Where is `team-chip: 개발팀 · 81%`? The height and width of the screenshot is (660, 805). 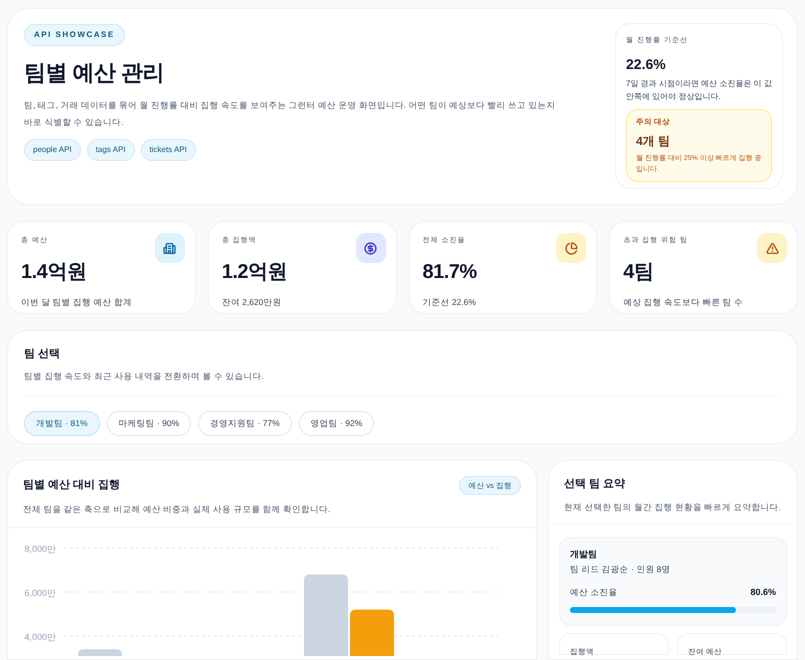 team-chip: 개발팀 · 81% is located at coordinates (62, 423).